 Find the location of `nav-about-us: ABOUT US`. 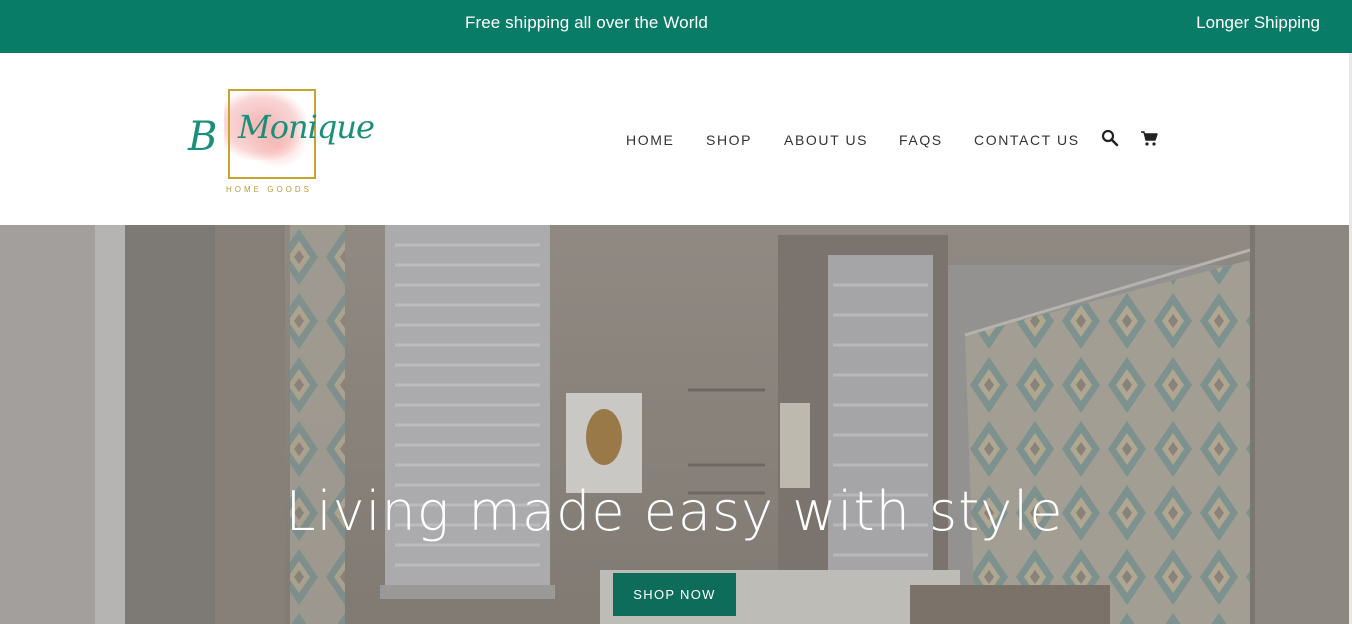

nav-about-us: ABOUT US is located at coordinates (826, 140).